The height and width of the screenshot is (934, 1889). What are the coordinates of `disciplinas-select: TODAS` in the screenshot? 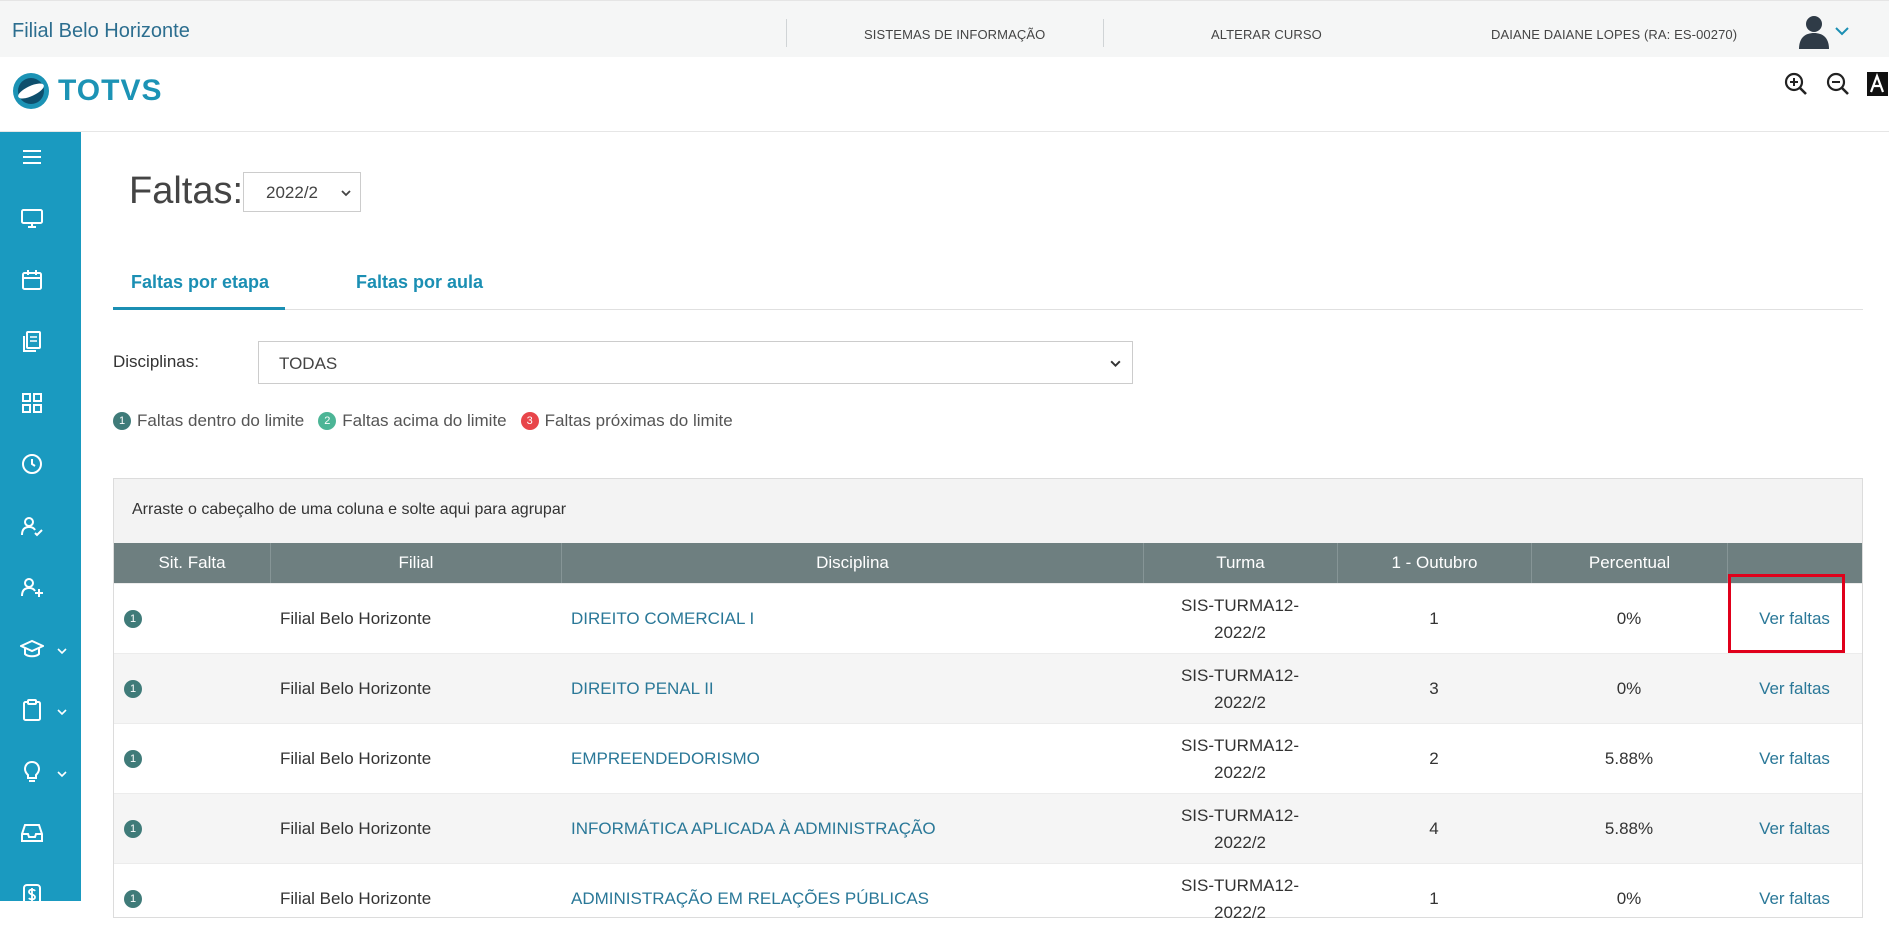 It's located at (695, 362).